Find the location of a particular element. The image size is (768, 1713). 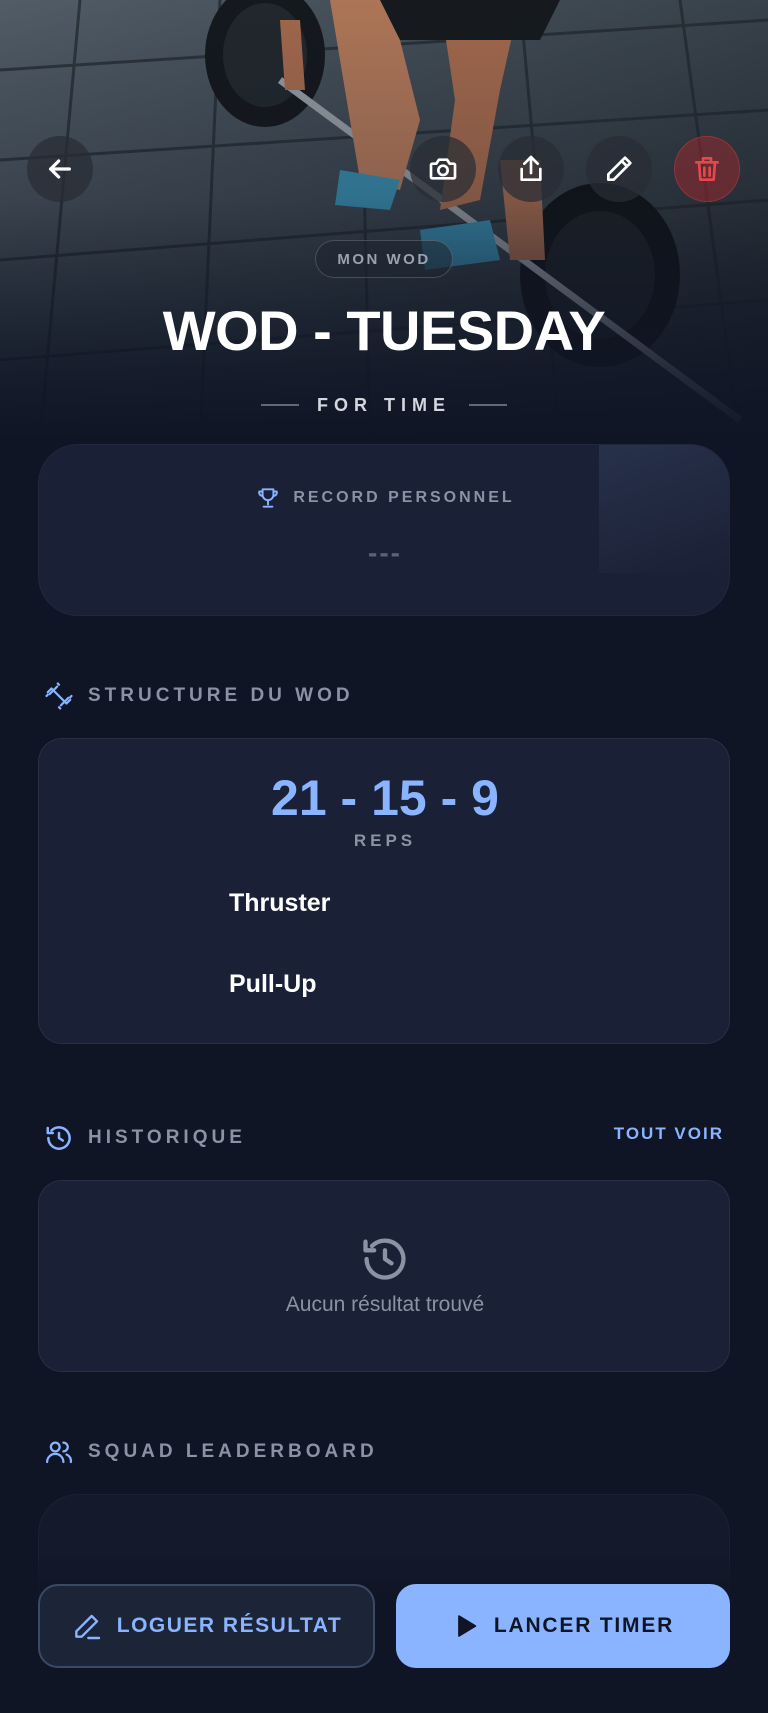

start-timer-label: LANCER TIMER is located at coordinates (584, 1625).